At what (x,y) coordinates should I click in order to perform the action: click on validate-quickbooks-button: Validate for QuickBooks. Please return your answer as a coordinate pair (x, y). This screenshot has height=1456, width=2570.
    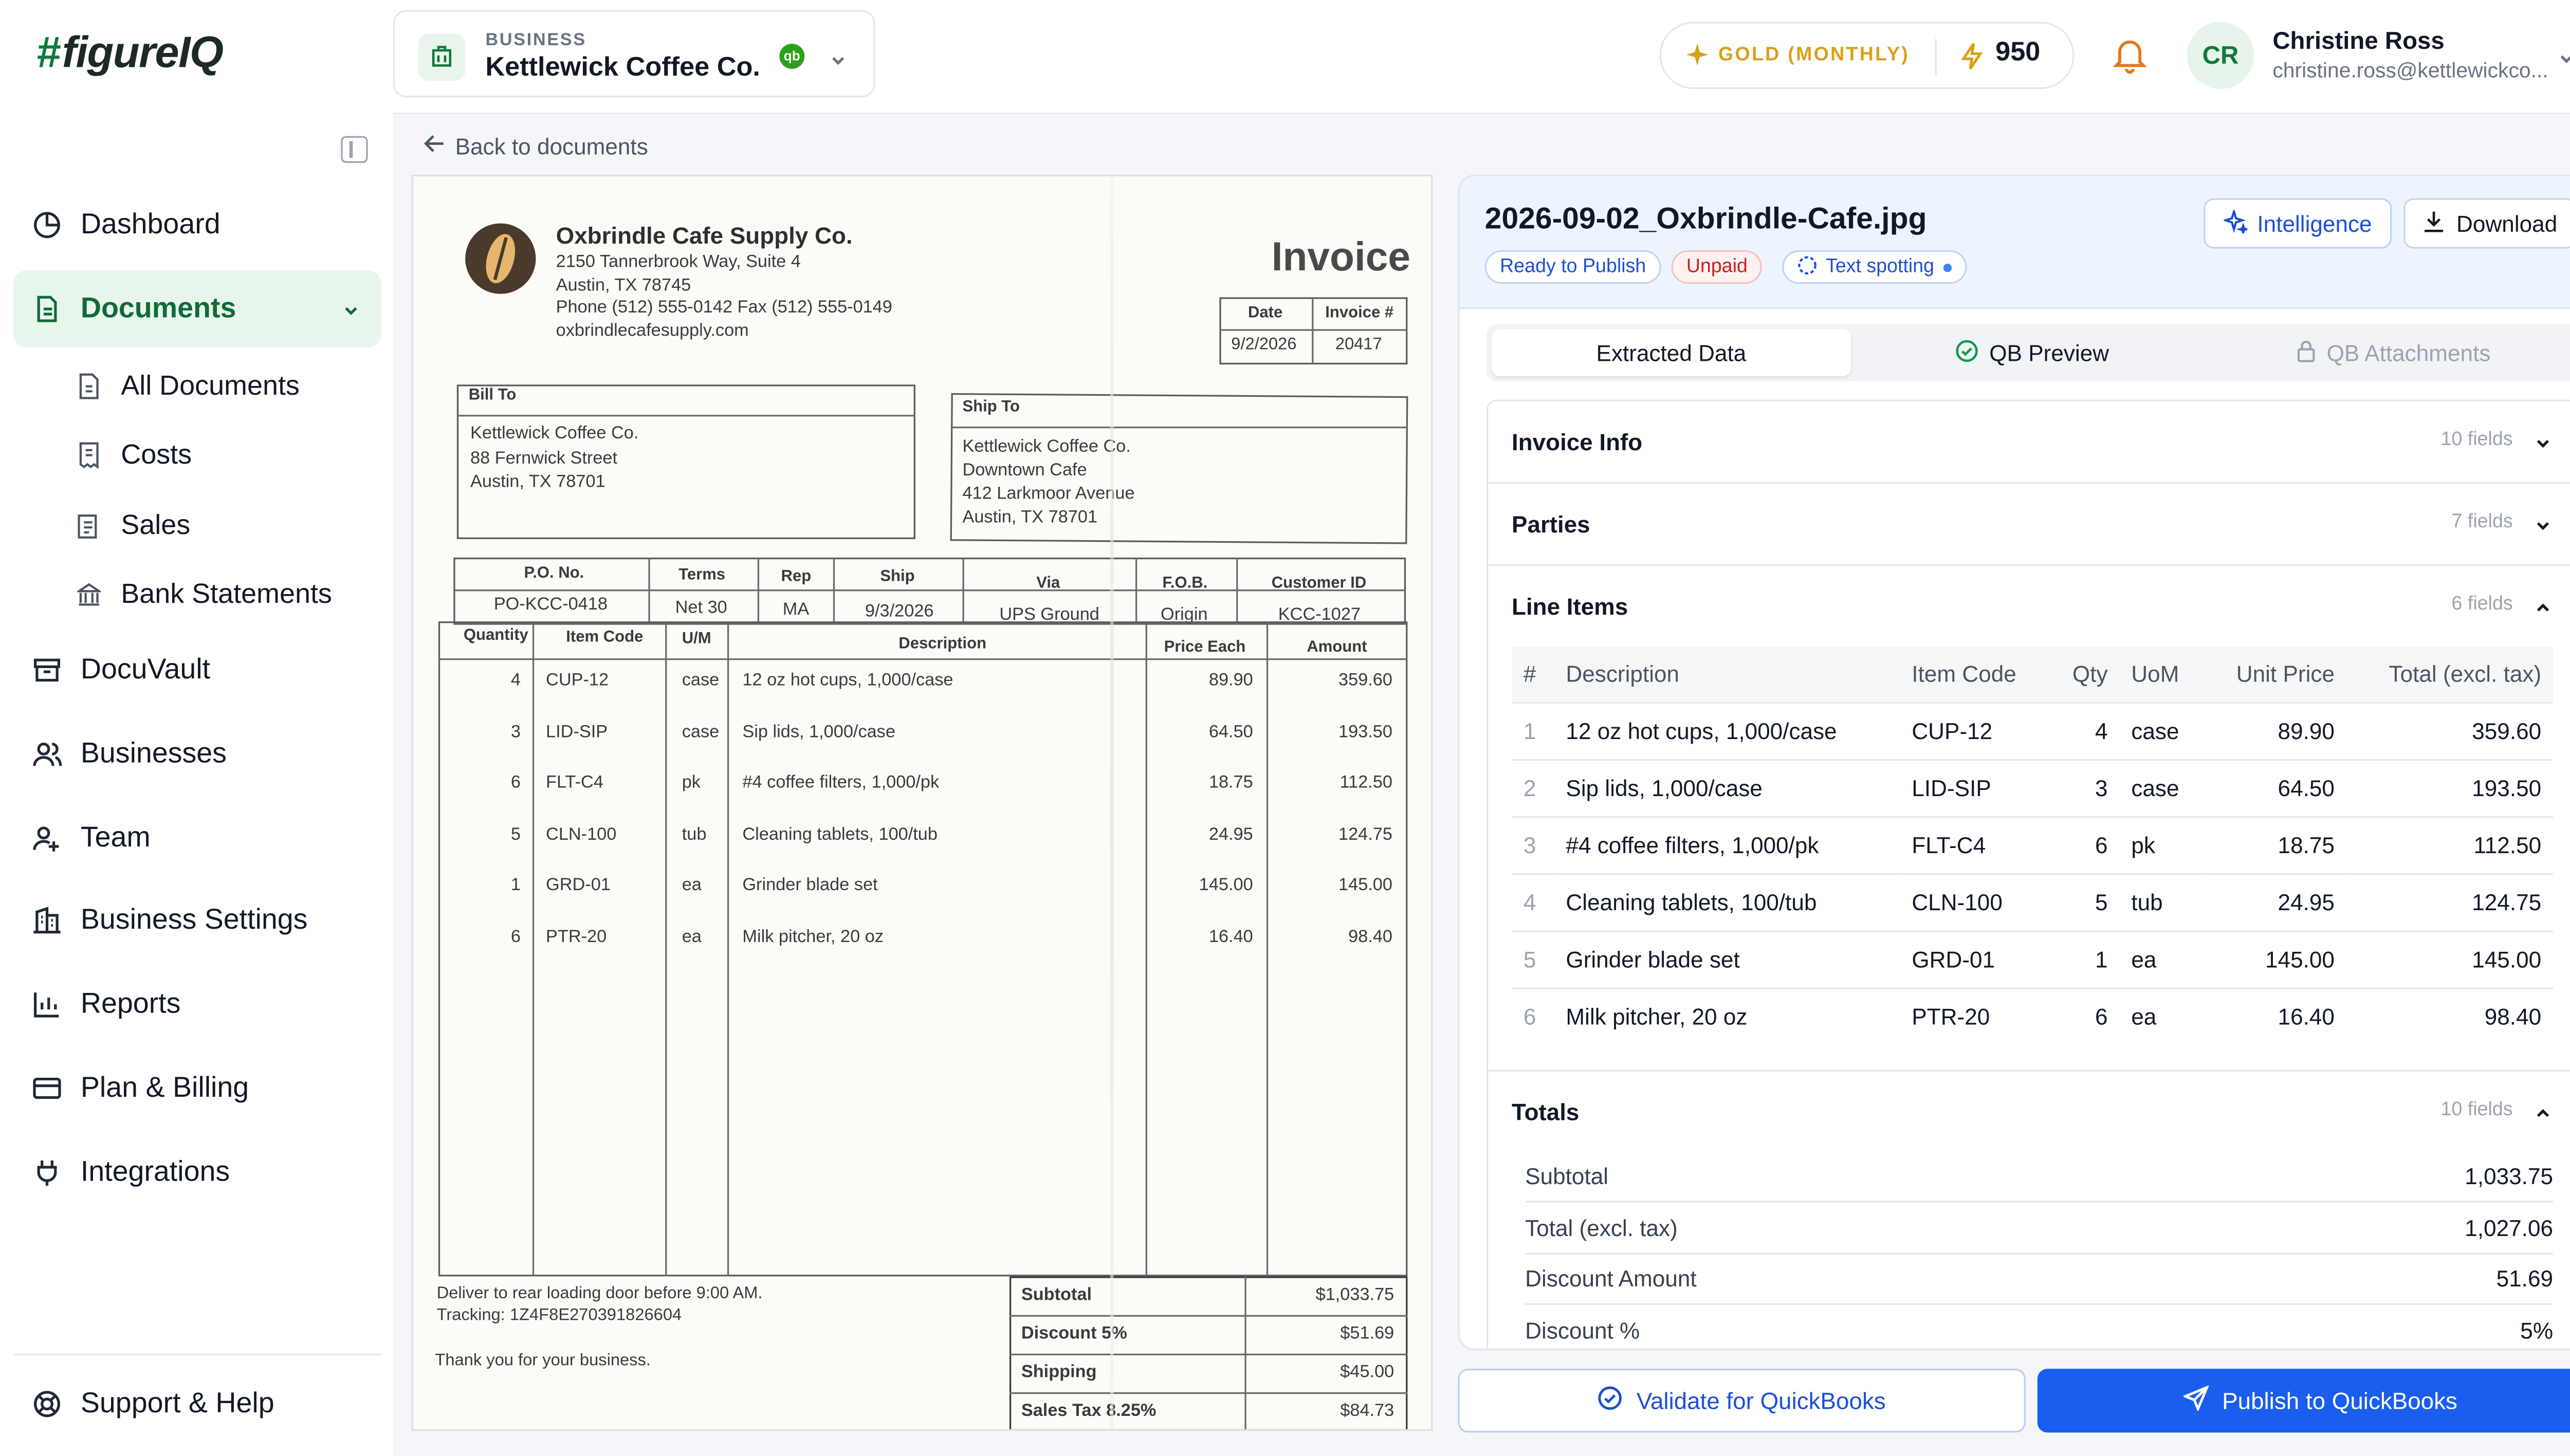
    Looking at the image, I should click on (1742, 1401).